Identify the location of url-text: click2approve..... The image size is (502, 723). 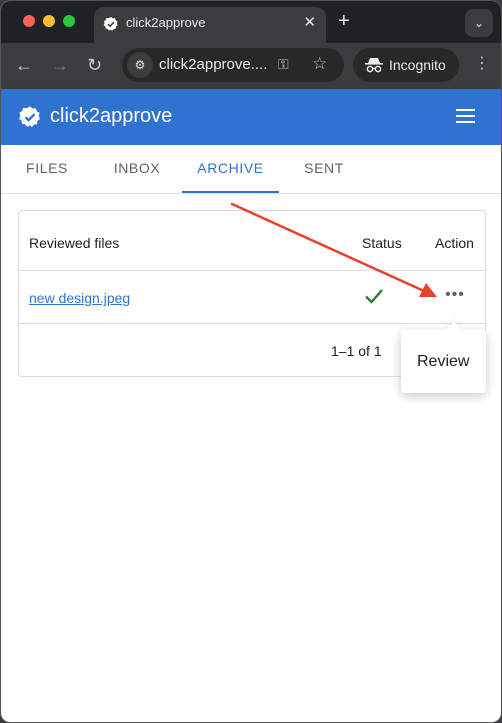
(213, 64).